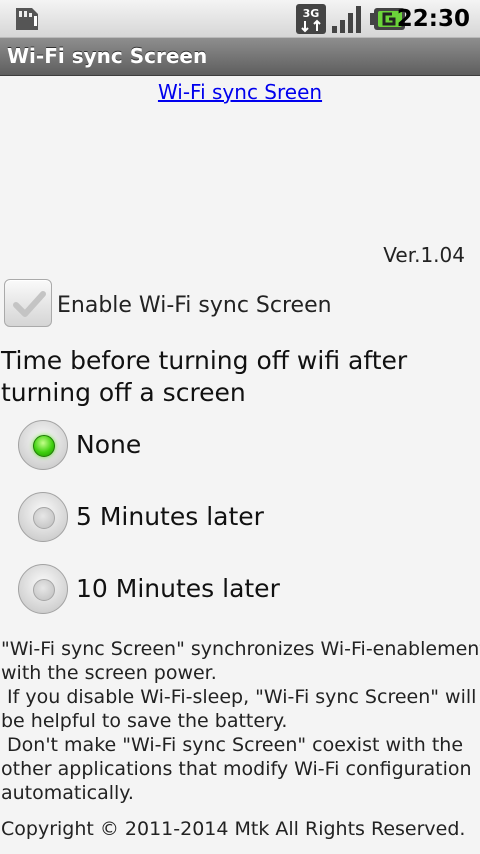  I want to click on sd-card-icon, so click(27, 19).